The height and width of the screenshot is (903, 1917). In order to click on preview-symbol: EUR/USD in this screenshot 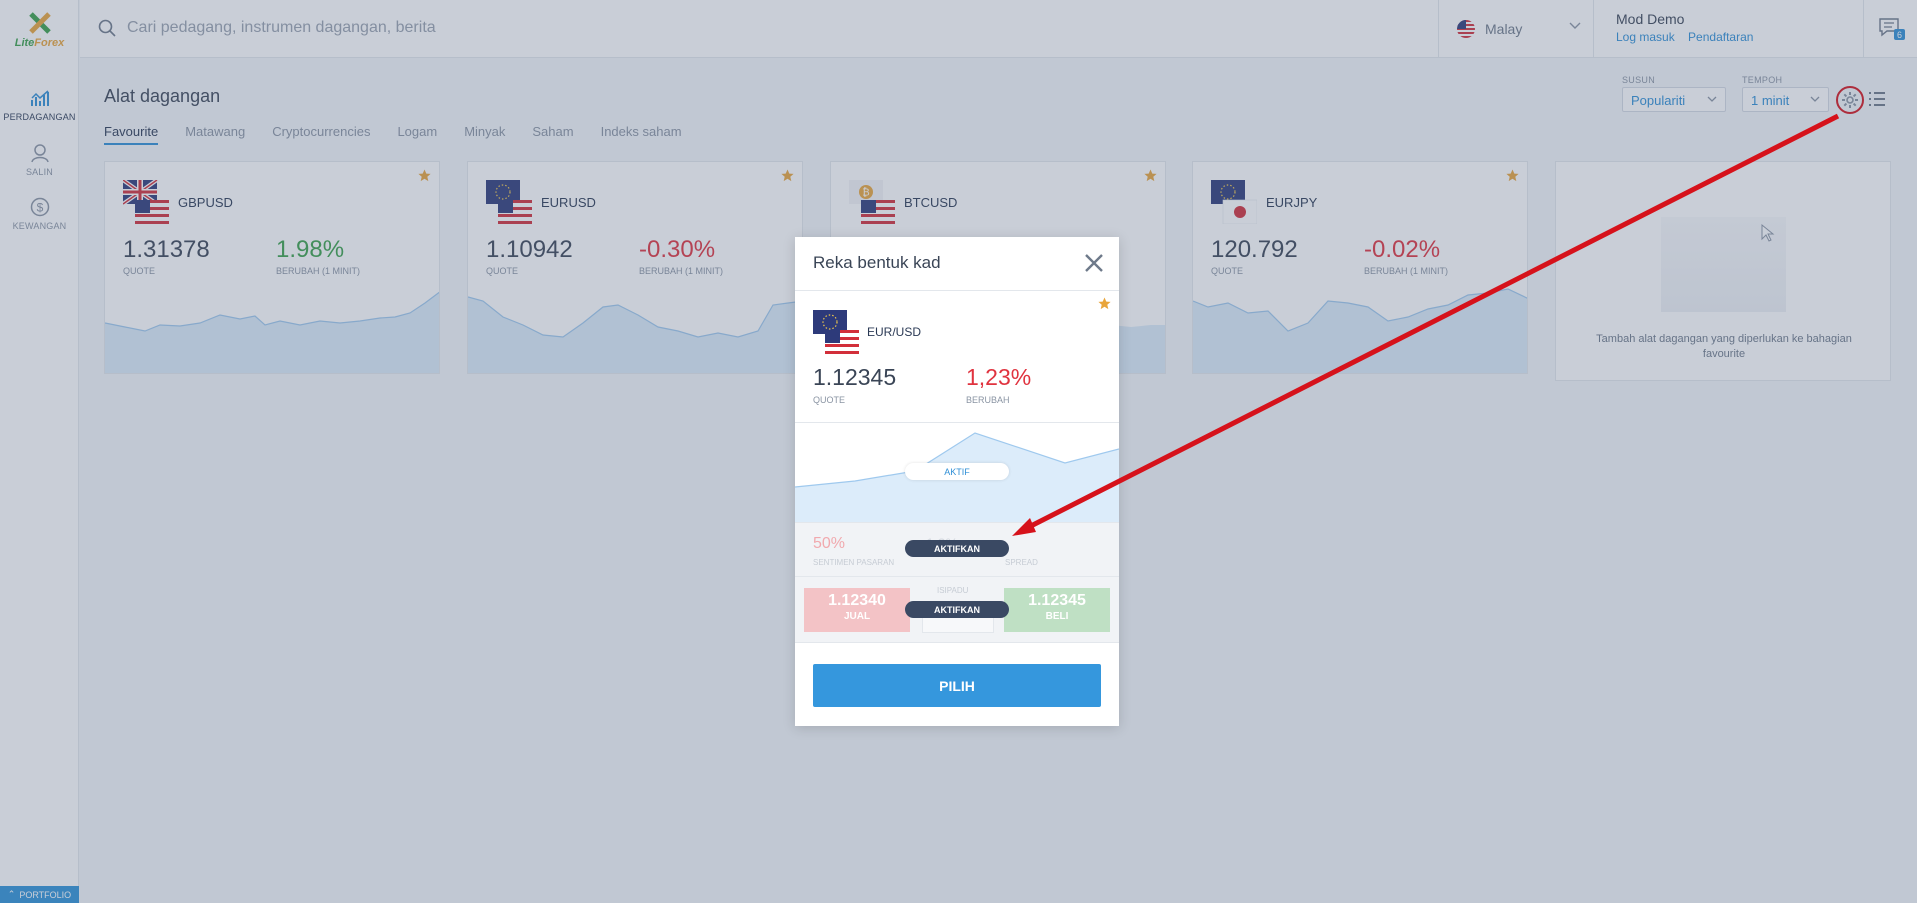, I will do `click(894, 332)`.